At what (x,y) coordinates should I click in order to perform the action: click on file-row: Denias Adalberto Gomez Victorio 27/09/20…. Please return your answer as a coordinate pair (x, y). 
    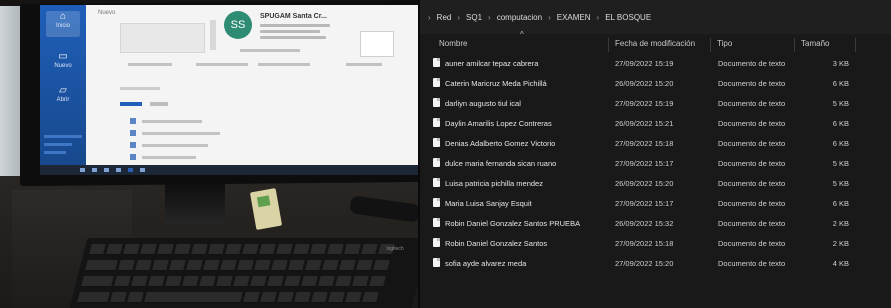
    Looking at the image, I should click on (655, 144).